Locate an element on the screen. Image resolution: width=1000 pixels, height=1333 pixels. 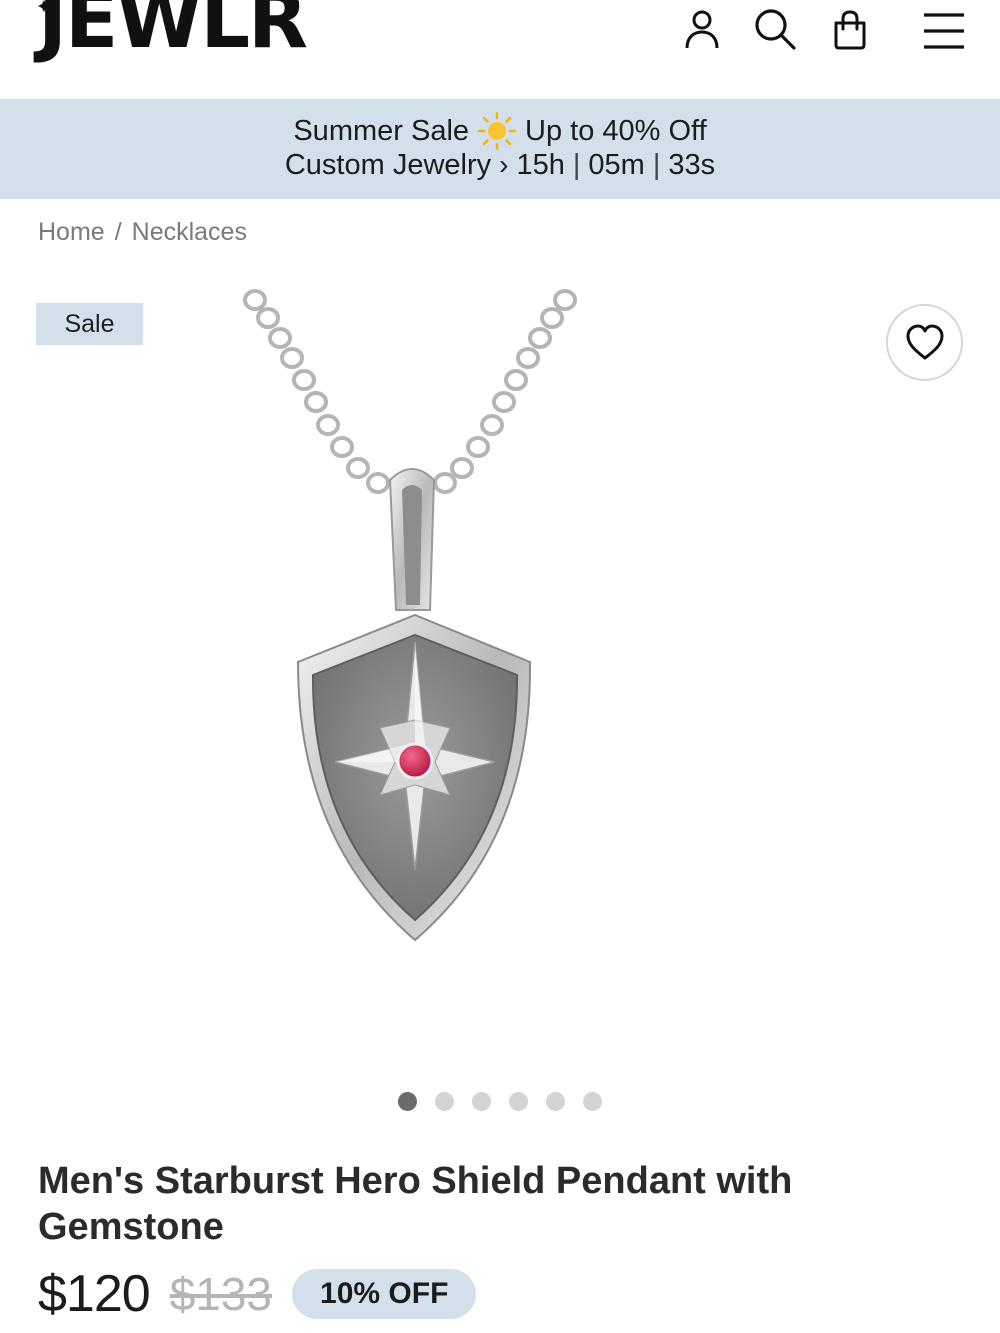
promo-line-1: Summer Sale Up to 40% Off is located at coordinates (500, 131).